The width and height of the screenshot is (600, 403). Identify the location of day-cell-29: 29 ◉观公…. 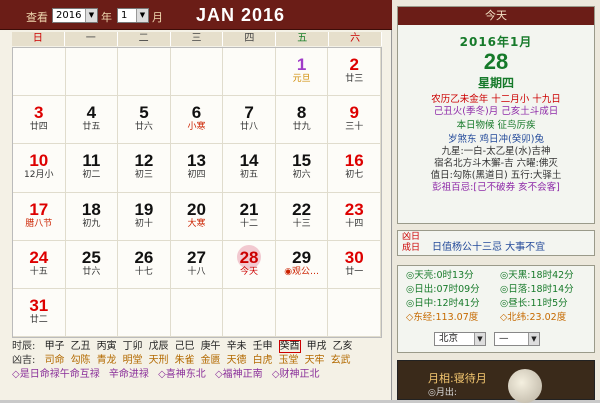
(302, 264).